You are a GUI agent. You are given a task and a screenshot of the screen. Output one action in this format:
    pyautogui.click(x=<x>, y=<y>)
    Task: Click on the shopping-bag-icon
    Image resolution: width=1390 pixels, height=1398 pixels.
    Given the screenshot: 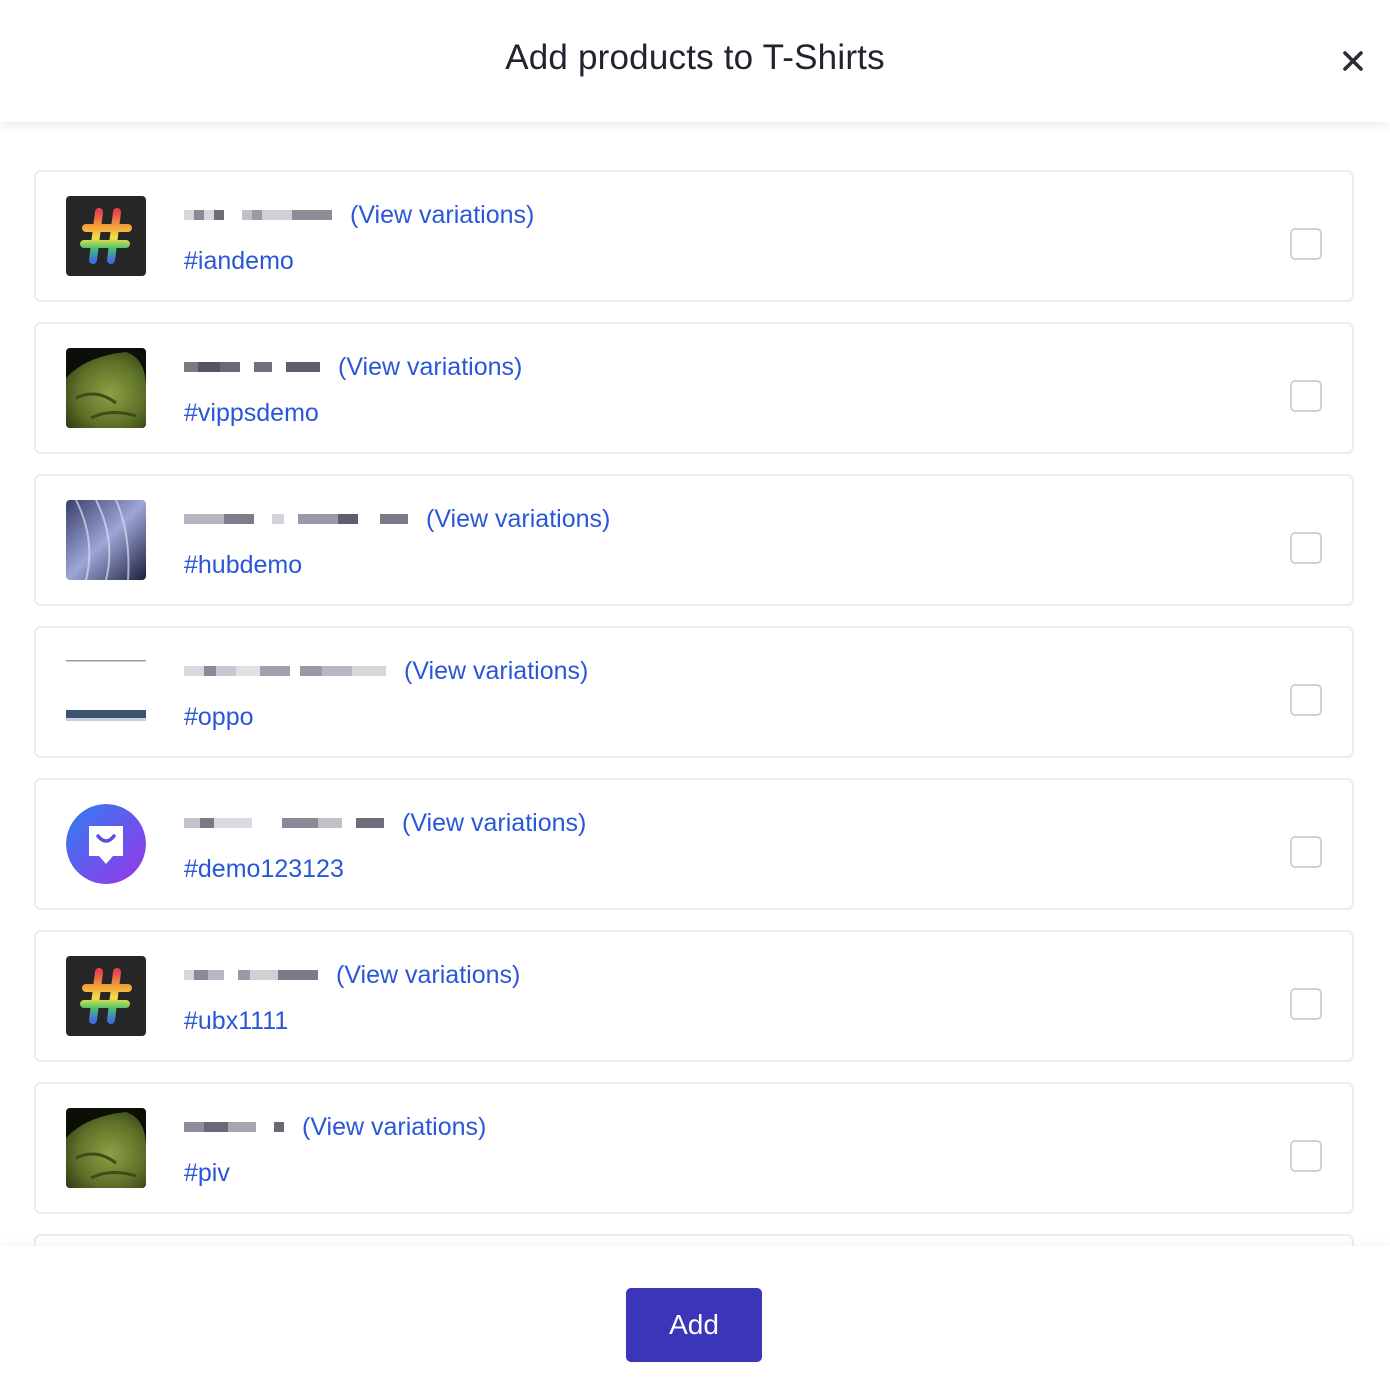 What is the action you would take?
    pyautogui.click(x=106, y=844)
    